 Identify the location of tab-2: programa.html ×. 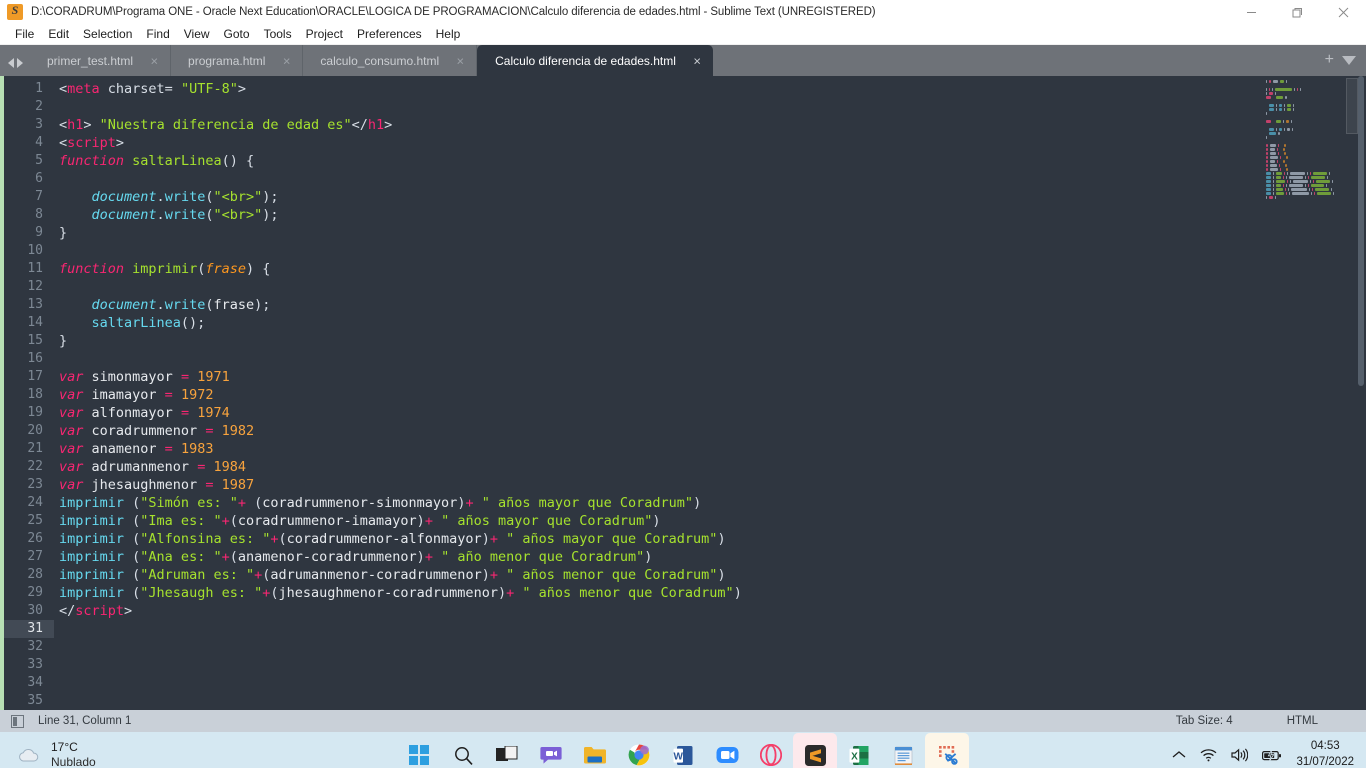
(237, 60).